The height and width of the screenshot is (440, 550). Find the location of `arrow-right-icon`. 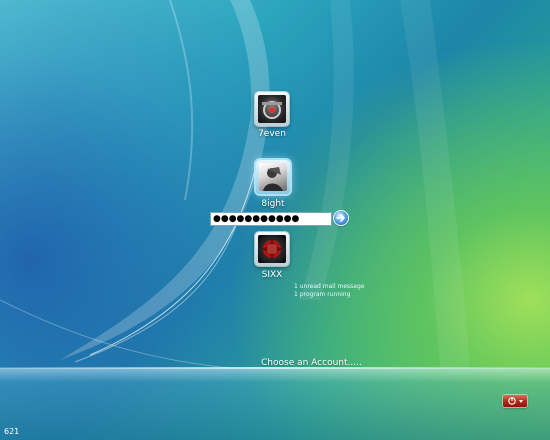

arrow-right-icon is located at coordinates (340, 218).